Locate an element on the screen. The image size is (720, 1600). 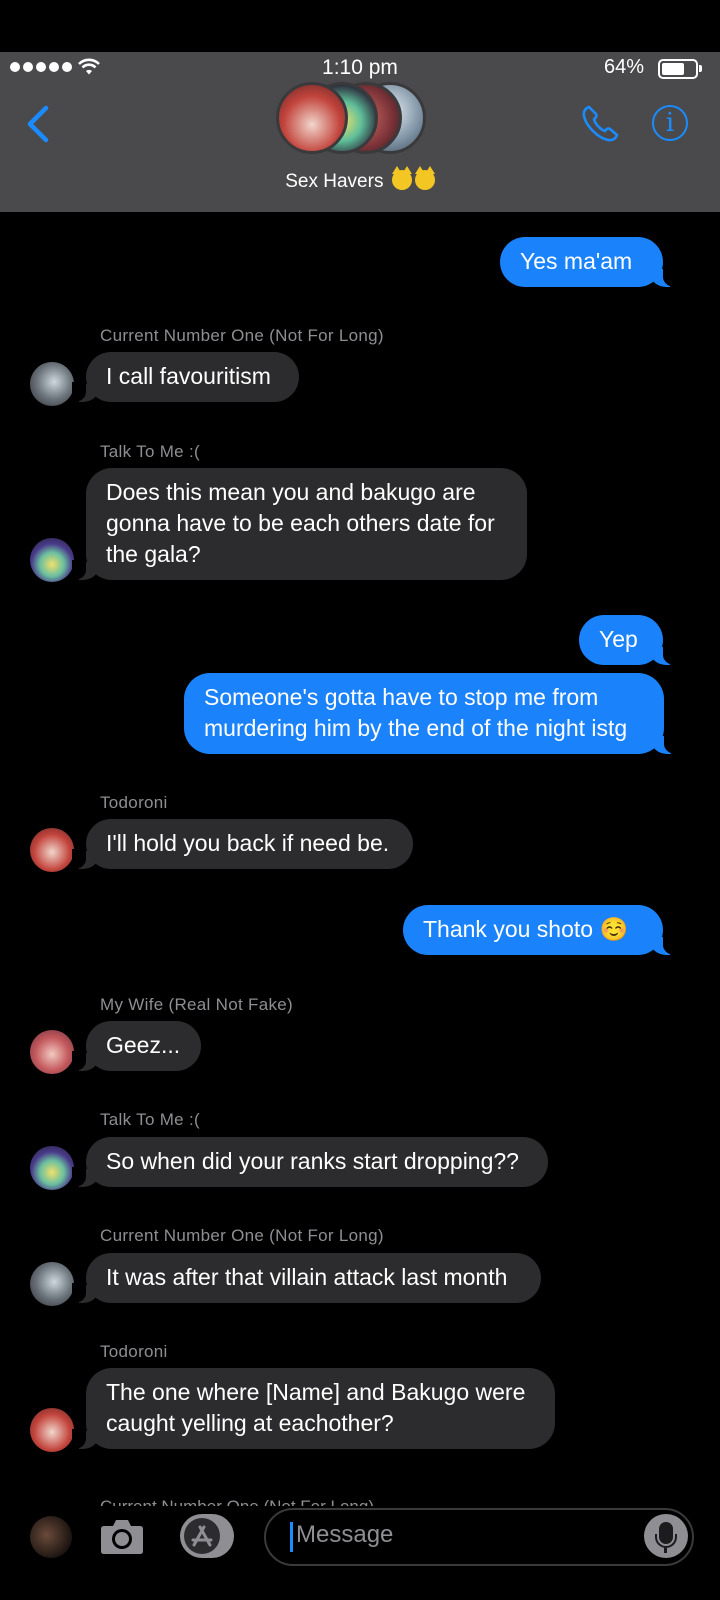
group-title-text: Sex Havers is located at coordinates (334, 181).